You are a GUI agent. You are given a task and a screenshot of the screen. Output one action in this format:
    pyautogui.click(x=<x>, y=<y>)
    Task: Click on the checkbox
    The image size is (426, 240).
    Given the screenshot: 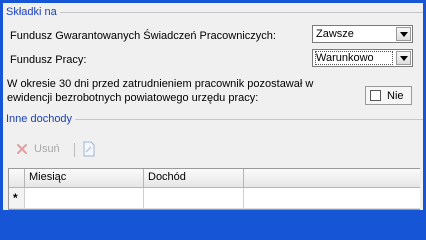 What is the action you would take?
    pyautogui.click(x=375, y=95)
    